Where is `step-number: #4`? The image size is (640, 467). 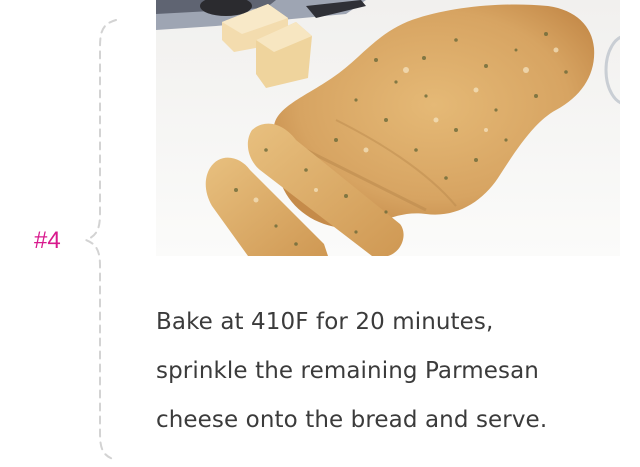
step-number: #4 is located at coordinates (47, 240).